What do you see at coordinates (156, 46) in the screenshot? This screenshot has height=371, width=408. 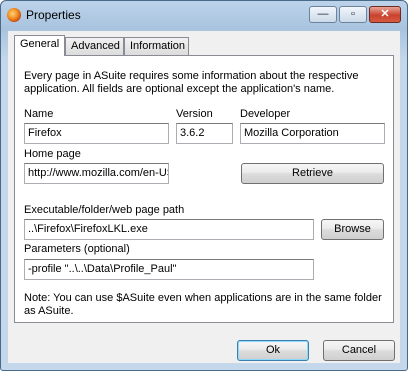 I see `tab-information: Information` at bounding box center [156, 46].